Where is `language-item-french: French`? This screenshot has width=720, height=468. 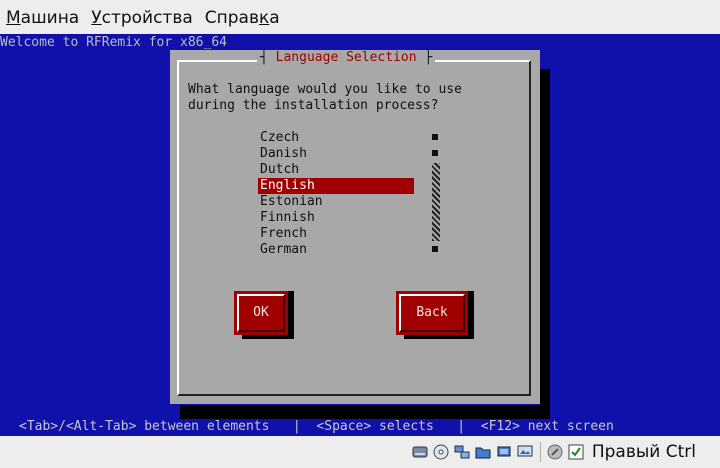
language-item-french: French is located at coordinates (336, 234).